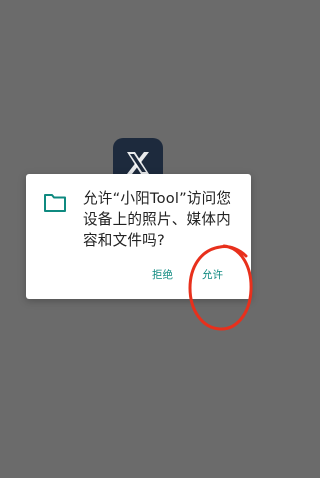 This screenshot has width=320, height=478. Describe the element at coordinates (162, 275) in the screenshot. I see `deny-button: 拒绝` at that location.